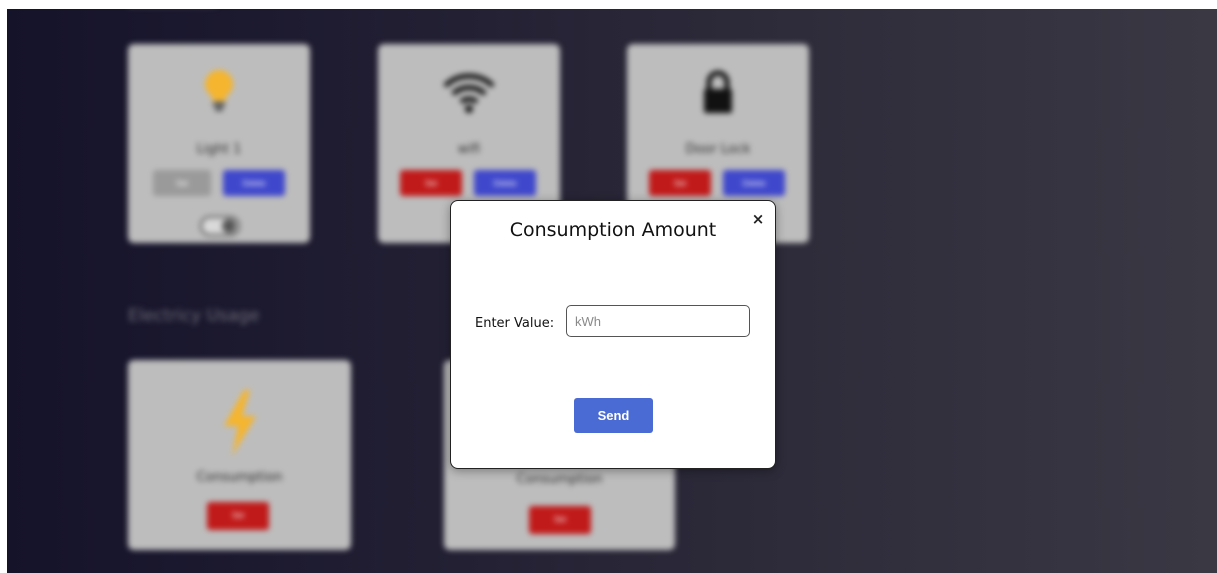  I want to click on kwh-input, so click(658, 321).